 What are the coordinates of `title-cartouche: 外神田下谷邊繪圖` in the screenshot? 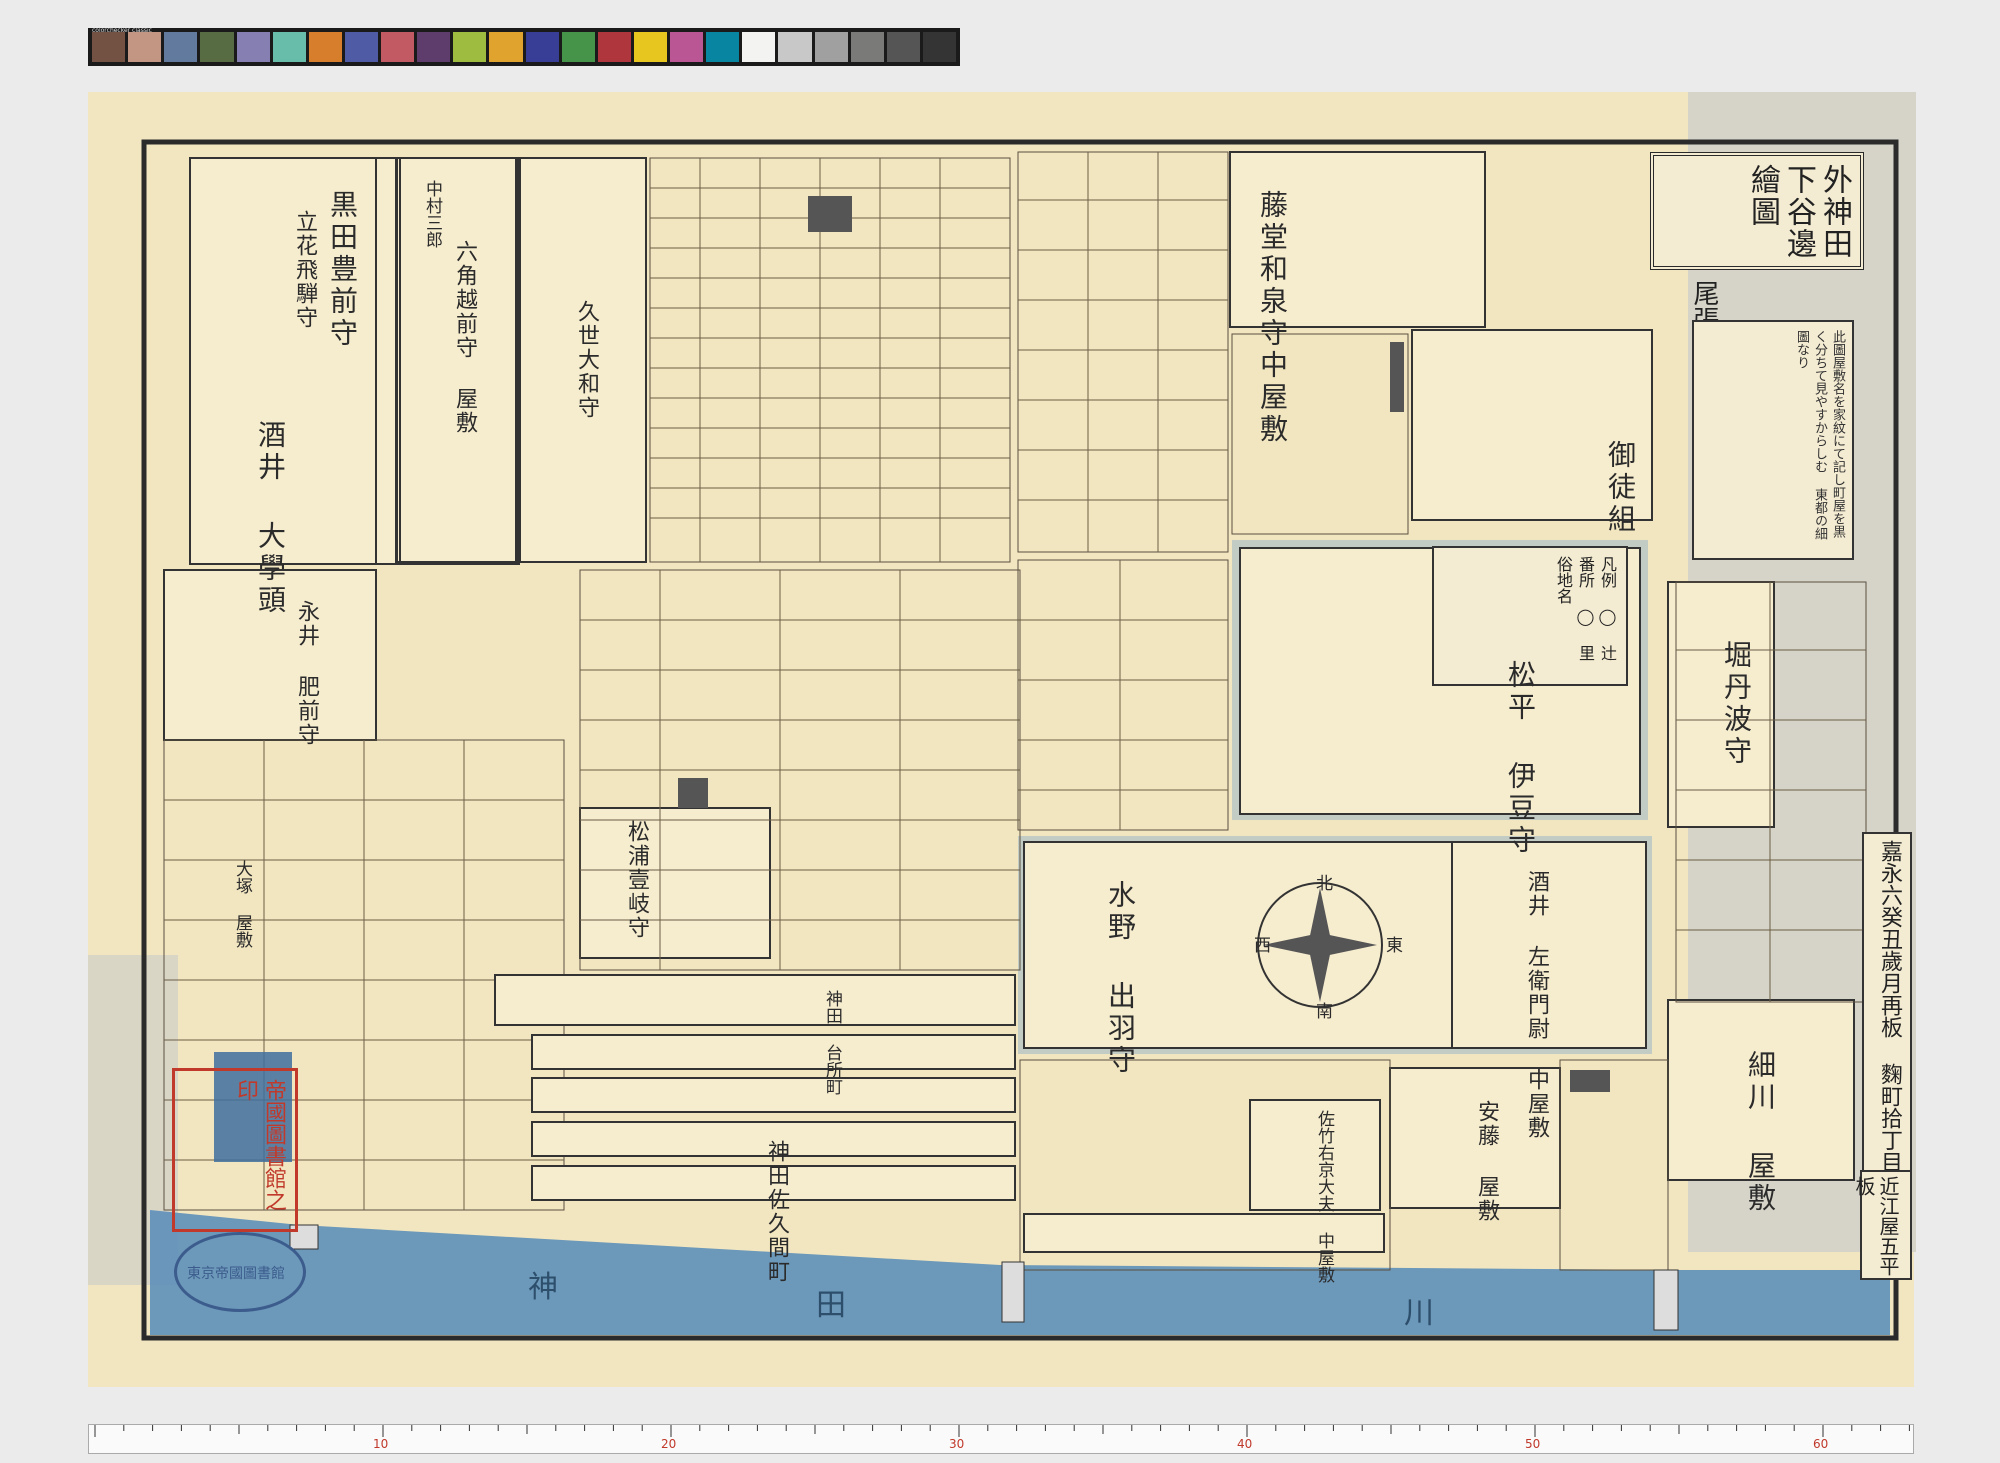 It's located at (1757, 211).